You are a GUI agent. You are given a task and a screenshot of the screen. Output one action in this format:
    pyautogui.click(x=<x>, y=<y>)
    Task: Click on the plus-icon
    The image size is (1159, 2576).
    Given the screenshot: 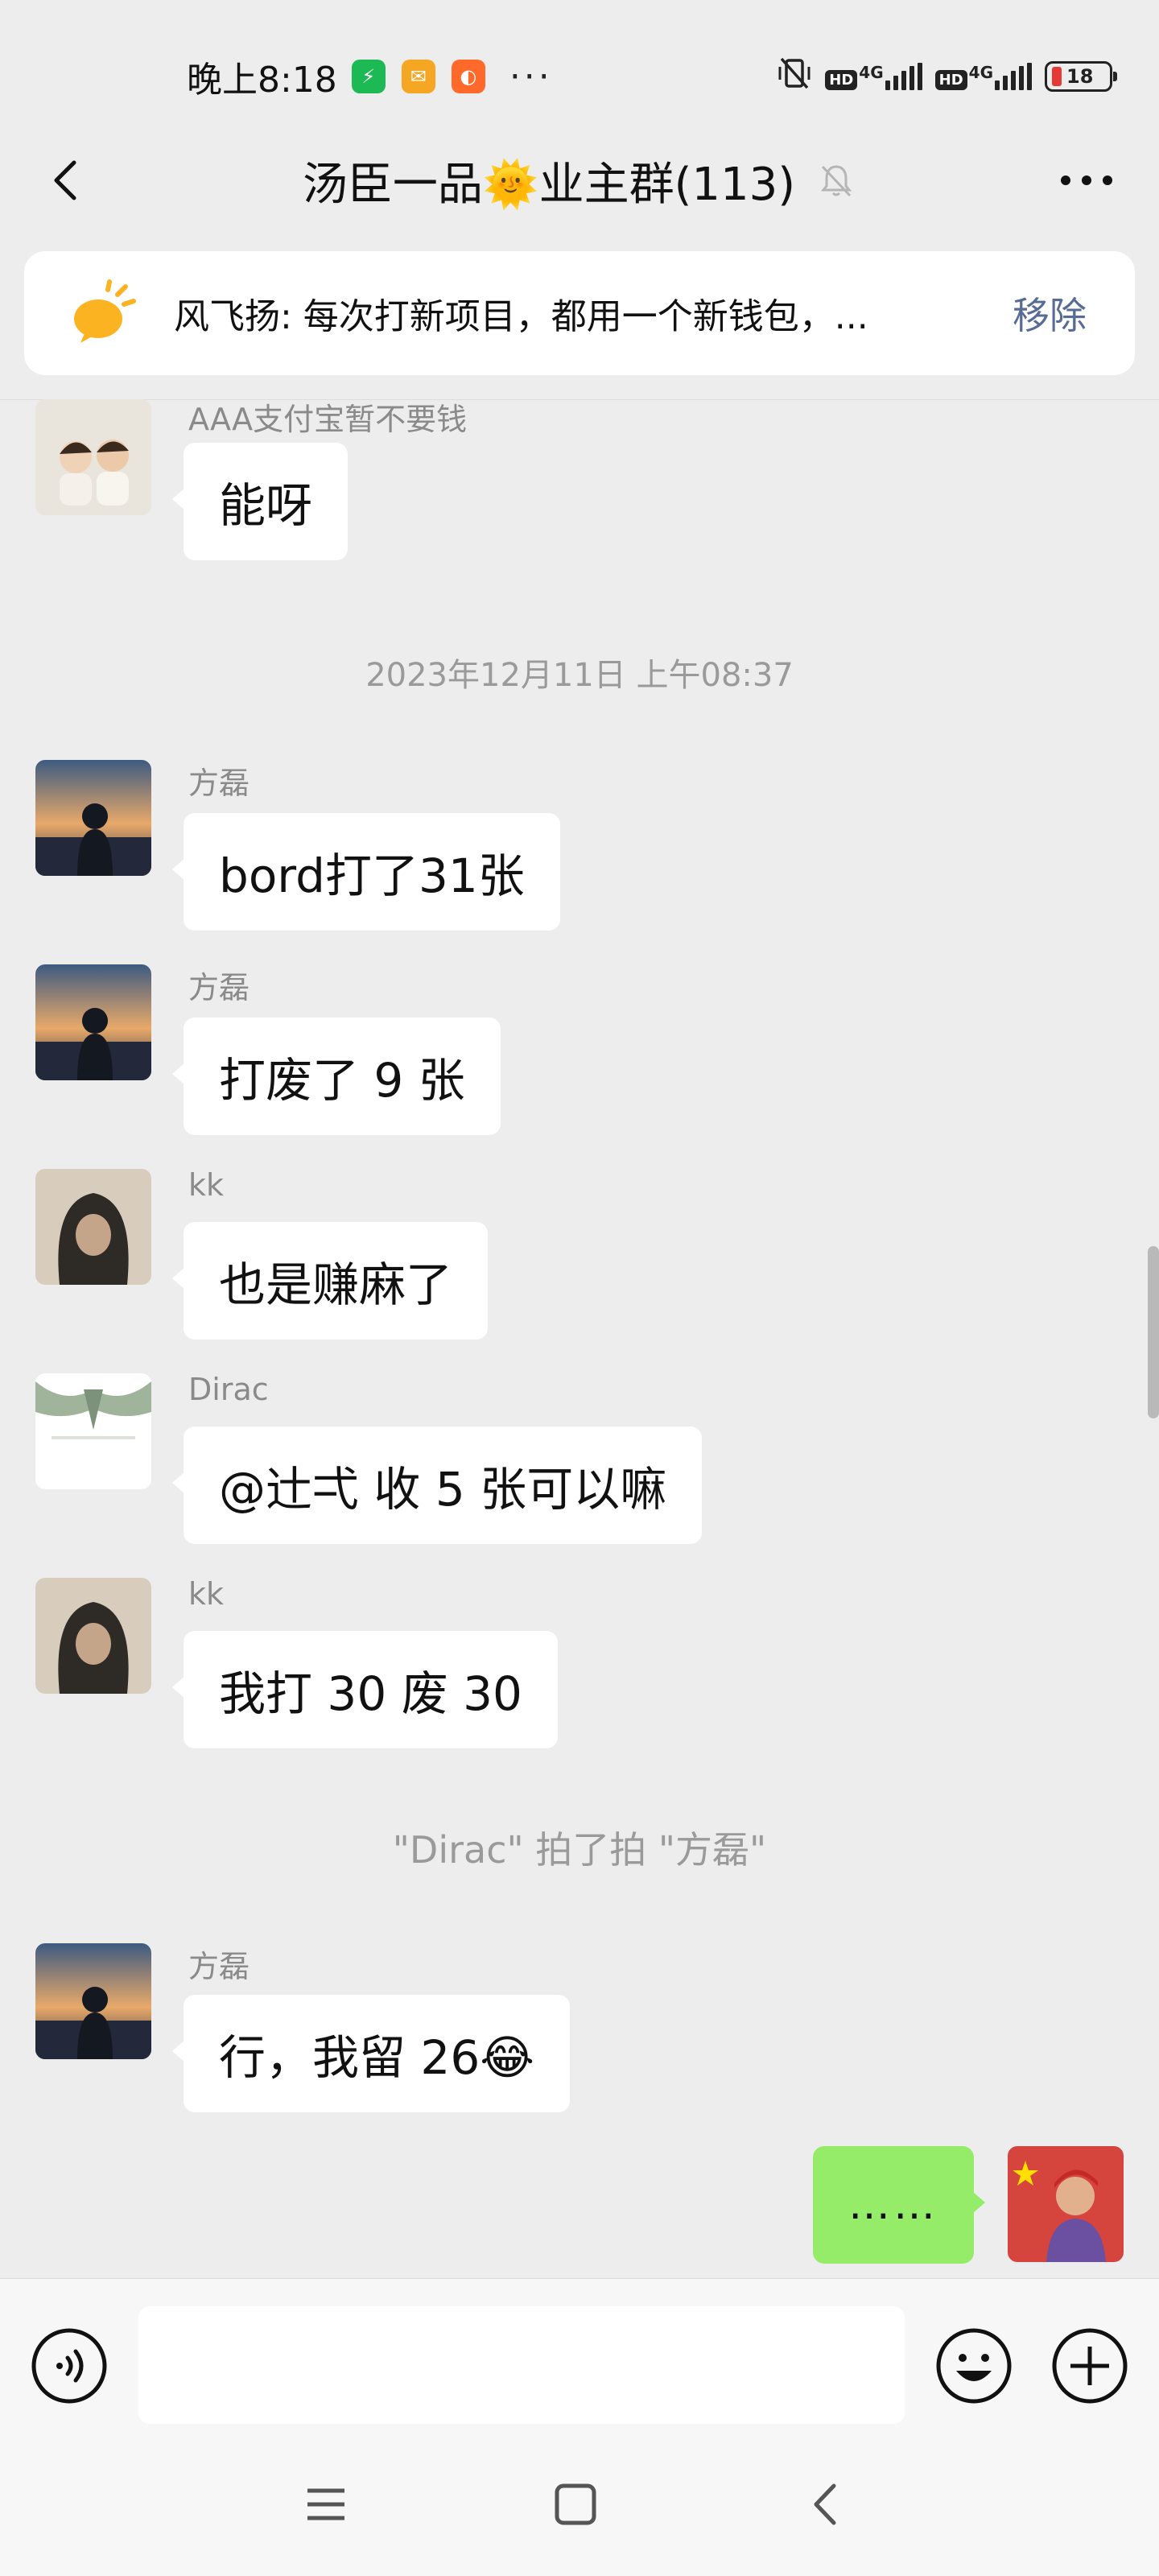 What is the action you would take?
    pyautogui.click(x=1089, y=2366)
    